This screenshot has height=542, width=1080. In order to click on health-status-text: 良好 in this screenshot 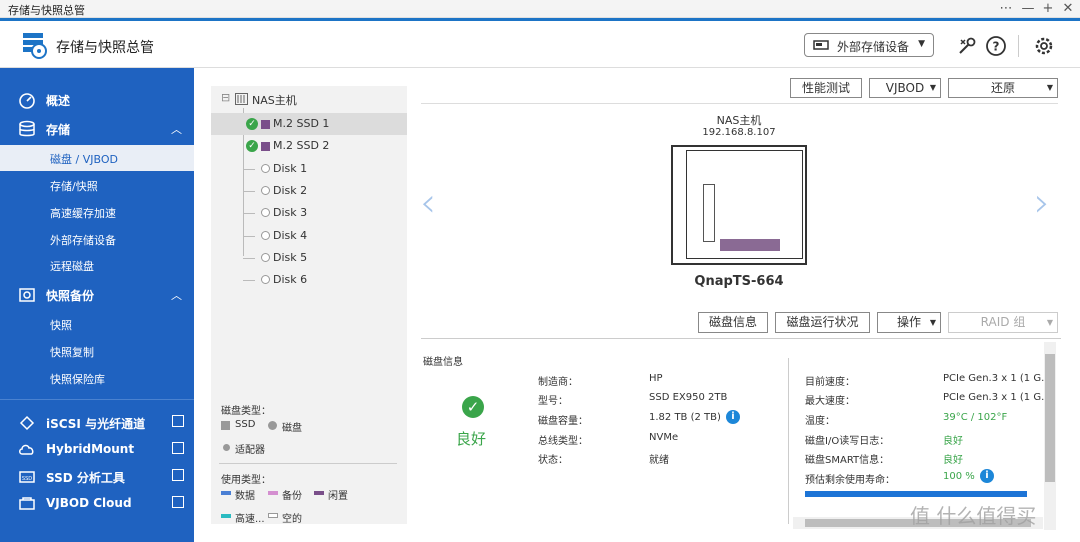, I will do `click(471, 439)`.